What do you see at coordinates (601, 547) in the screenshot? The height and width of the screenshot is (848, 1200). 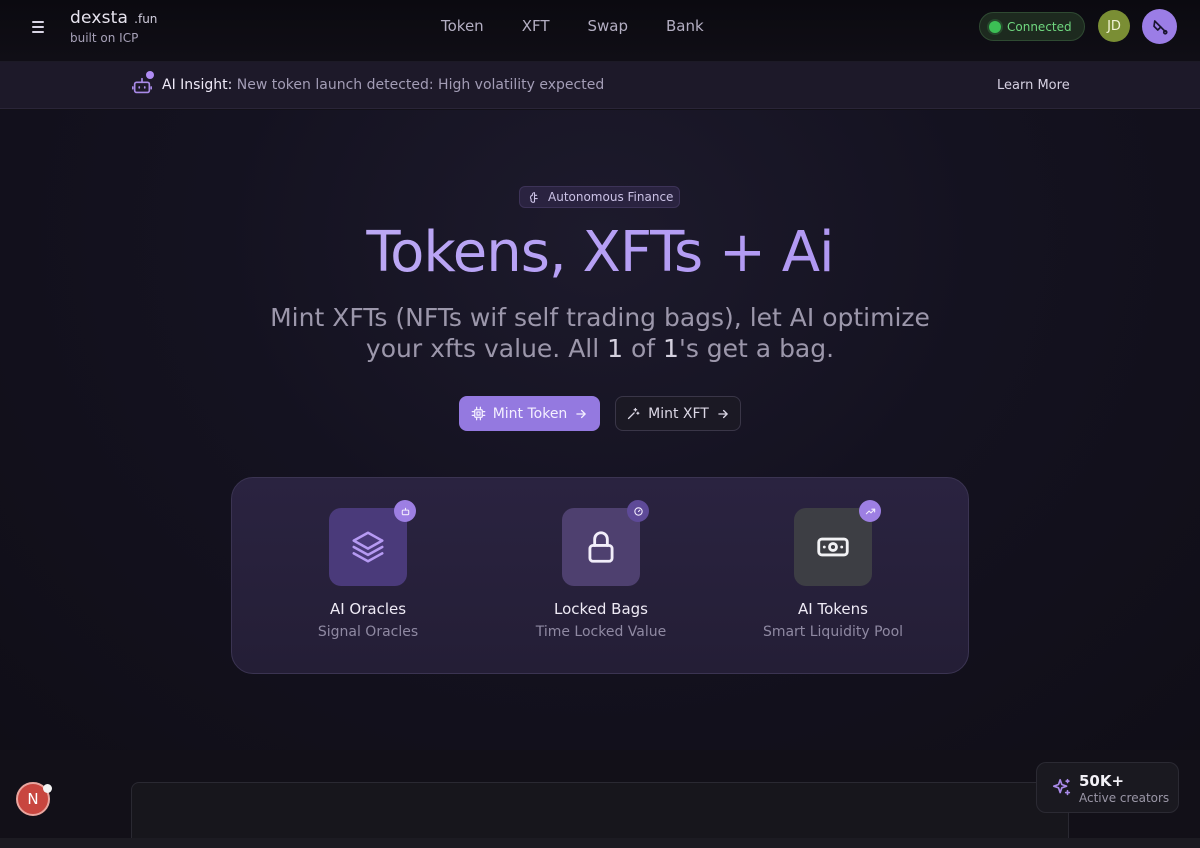 I see `lock-icon` at bounding box center [601, 547].